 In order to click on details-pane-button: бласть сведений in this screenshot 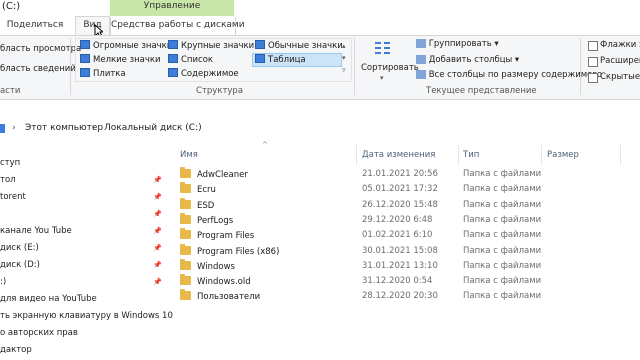, I will do `click(38, 69)`.